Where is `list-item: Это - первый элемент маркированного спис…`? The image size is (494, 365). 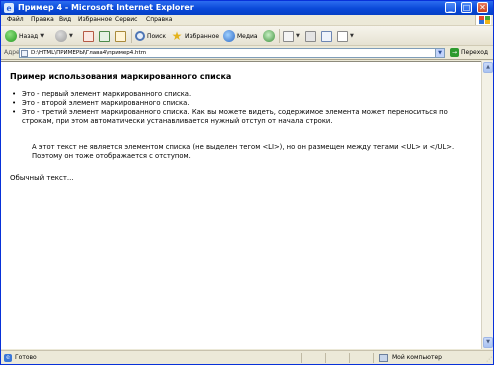
list-item: Это - первый элемент маркированного спис… is located at coordinates (242, 94).